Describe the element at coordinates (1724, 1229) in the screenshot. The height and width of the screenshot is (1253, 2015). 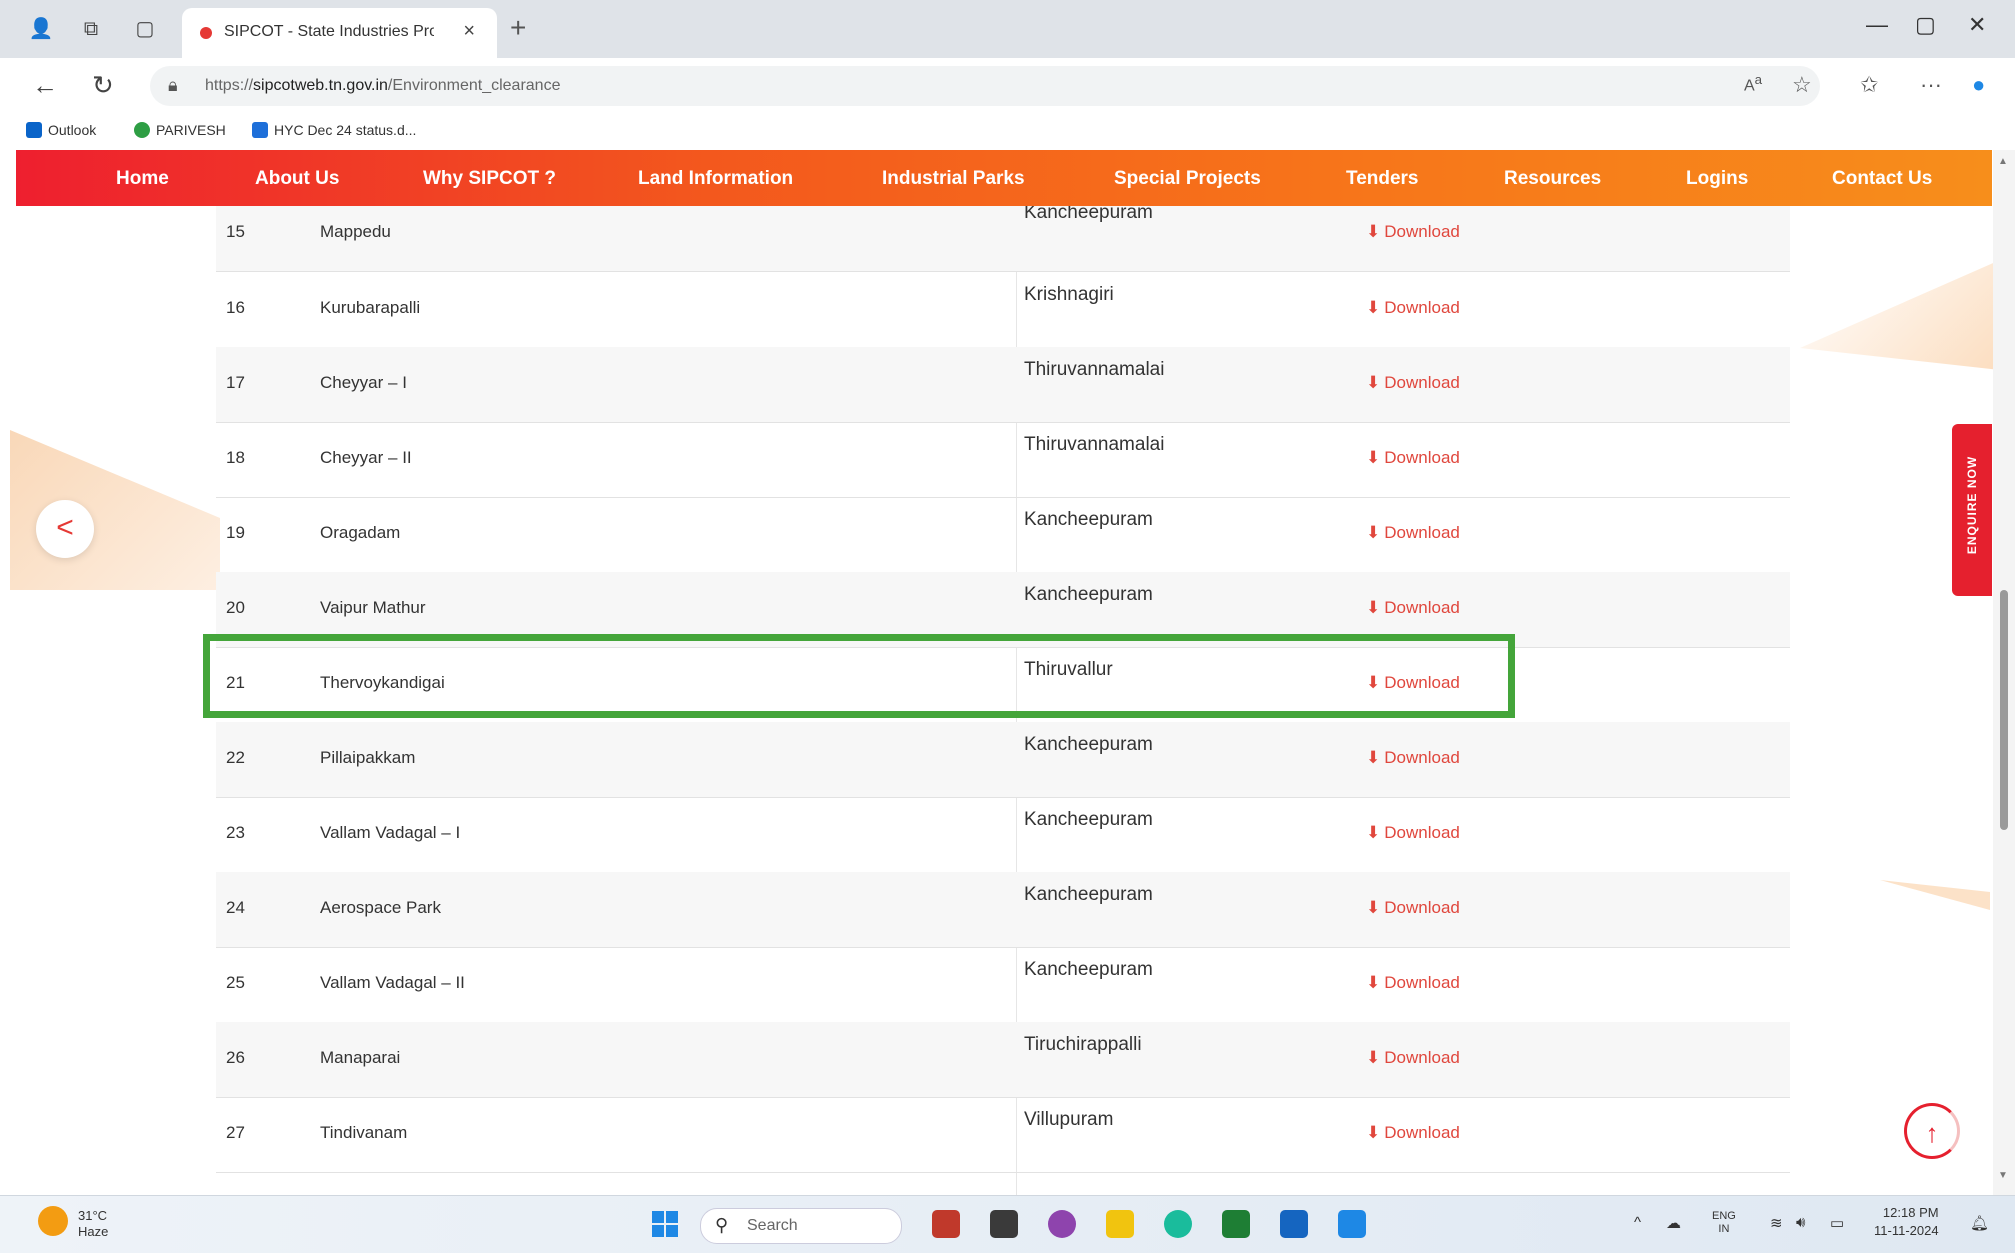
I see `lang-region: IN` at that location.